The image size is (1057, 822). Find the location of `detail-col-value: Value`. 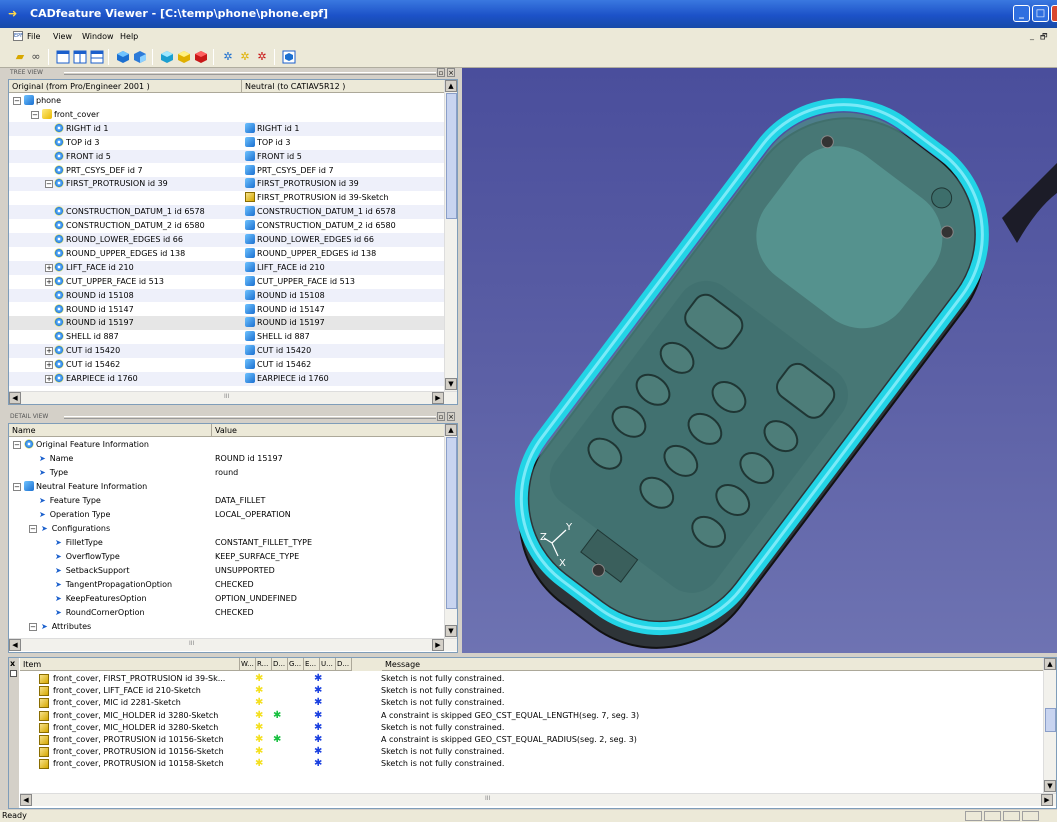

detail-col-value: Value is located at coordinates (328, 430).